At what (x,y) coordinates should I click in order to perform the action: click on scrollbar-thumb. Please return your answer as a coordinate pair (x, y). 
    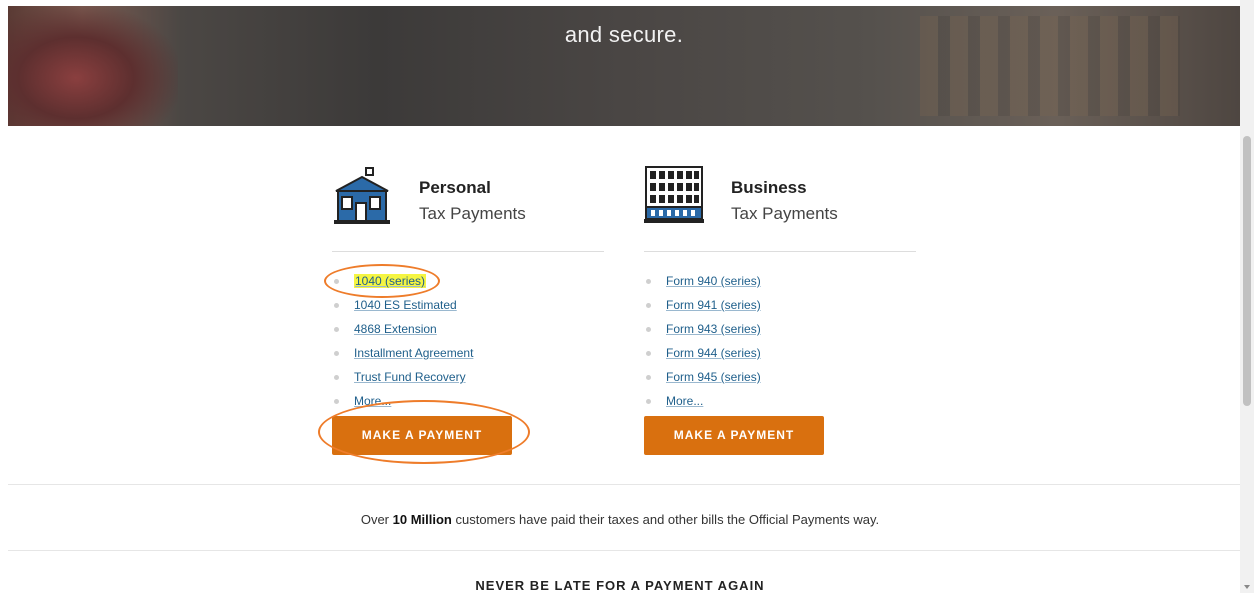
    Looking at the image, I should click on (1247, 271).